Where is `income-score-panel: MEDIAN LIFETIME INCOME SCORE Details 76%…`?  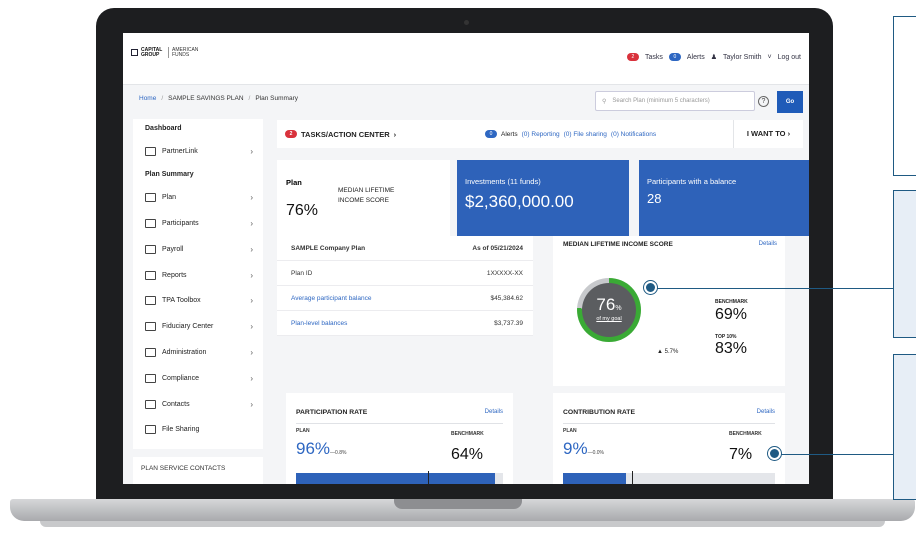 income-score-panel: MEDIAN LIFETIME INCOME SCORE Details 76%… is located at coordinates (669, 311).